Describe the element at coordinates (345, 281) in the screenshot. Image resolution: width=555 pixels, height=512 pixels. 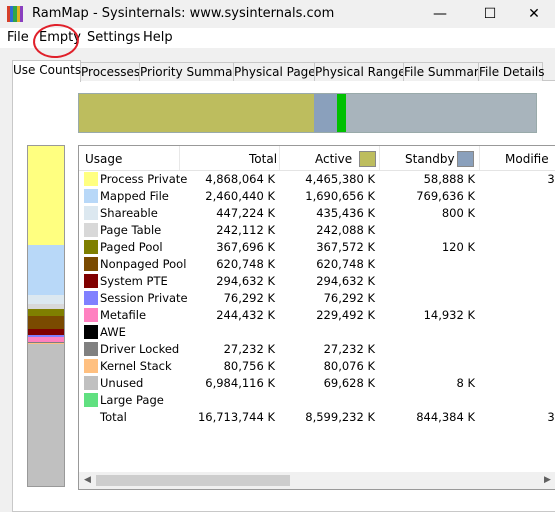
I see `cell-active: 294,632 K` at that location.